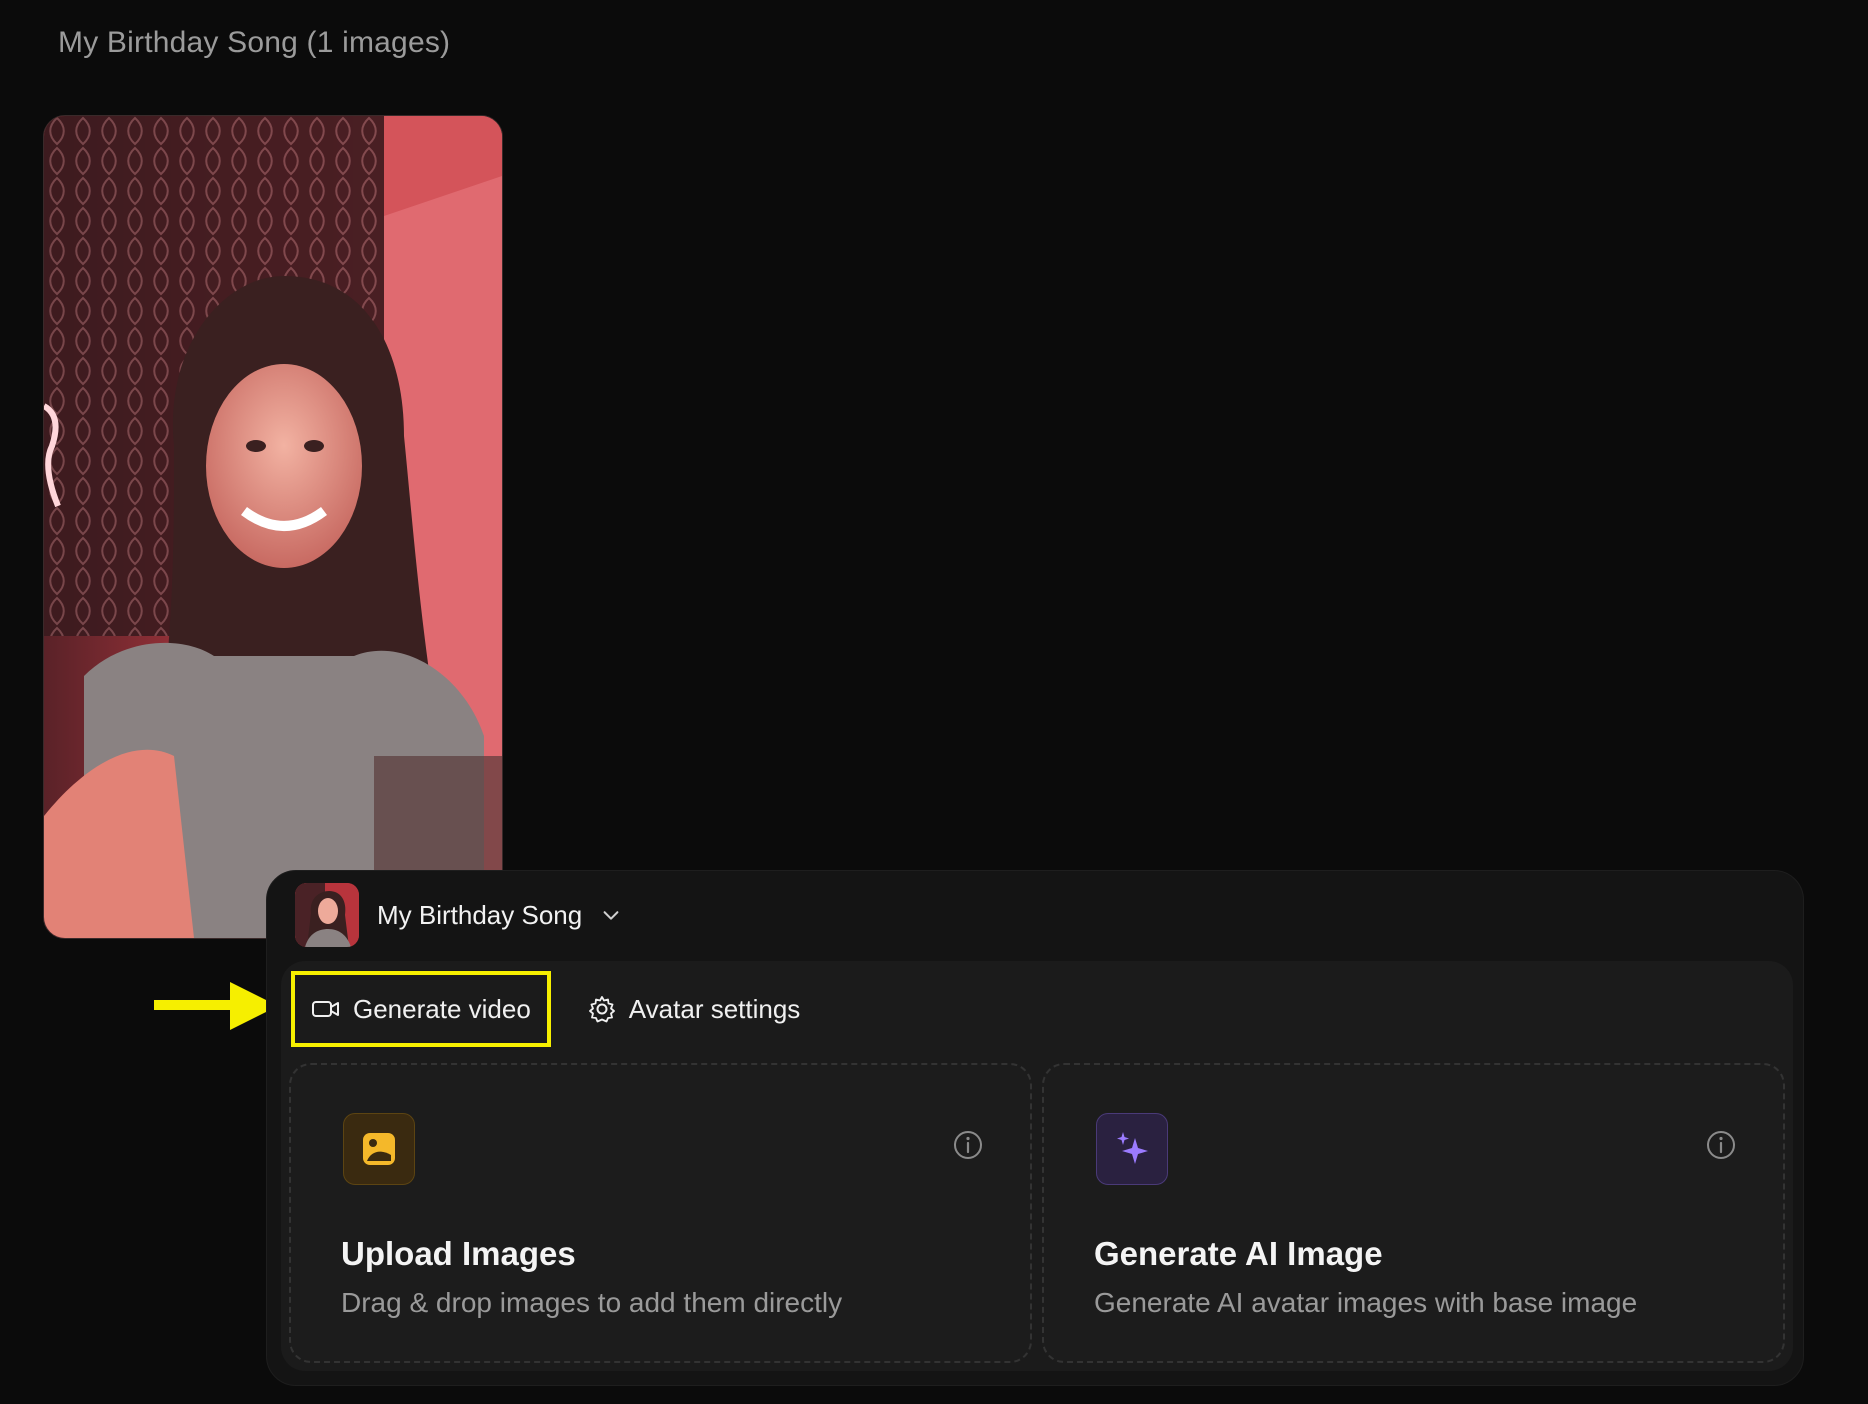 The width and height of the screenshot is (1868, 1404). What do you see at coordinates (601, 1009) in the screenshot?
I see `gear-icon` at bounding box center [601, 1009].